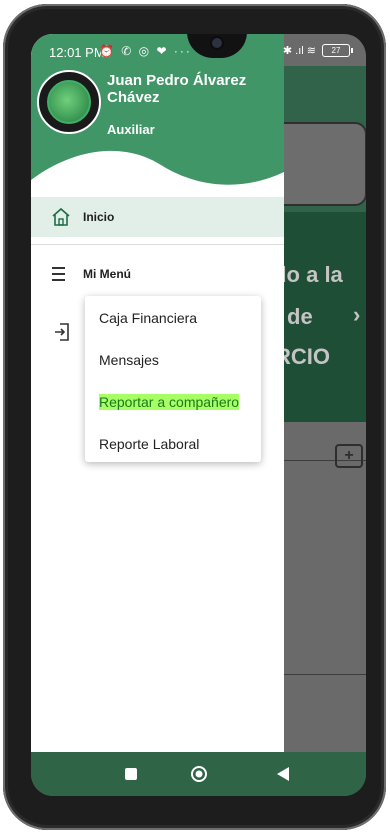 The width and height of the screenshot is (390, 834). Describe the element at coordinates (357, 314) in the screenshot. I see `chevron-right-icon: ›` at that location.